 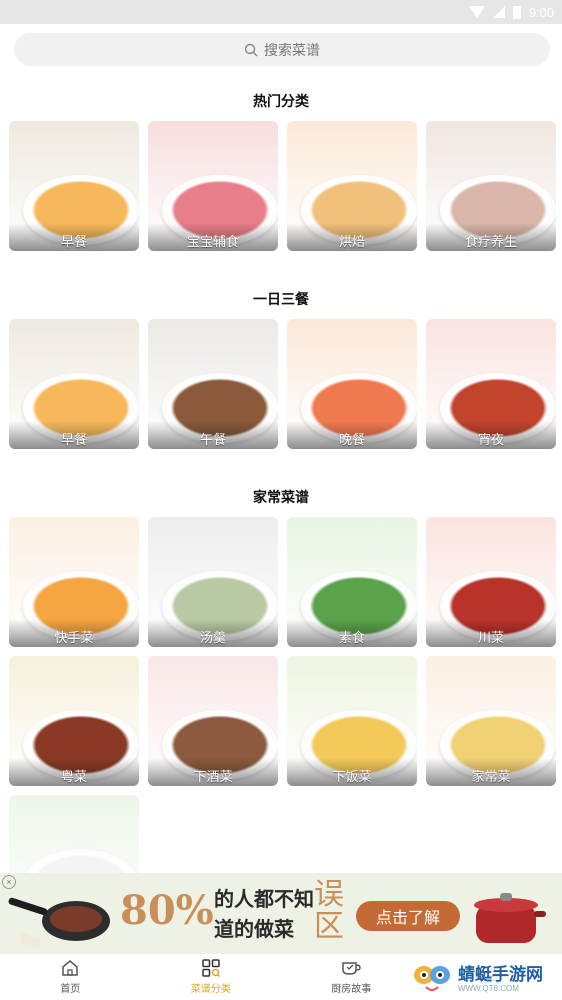 What do you see at coordinates (491, 186) in the screenshot?
I see `category-card: 食疗养生` at bounding box center [491, 186].